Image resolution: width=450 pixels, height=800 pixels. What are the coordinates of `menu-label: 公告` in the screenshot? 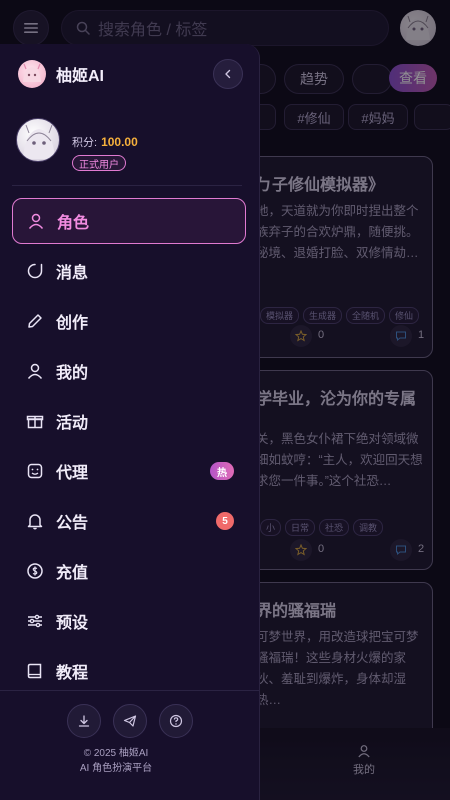 It's located at (72, 523).